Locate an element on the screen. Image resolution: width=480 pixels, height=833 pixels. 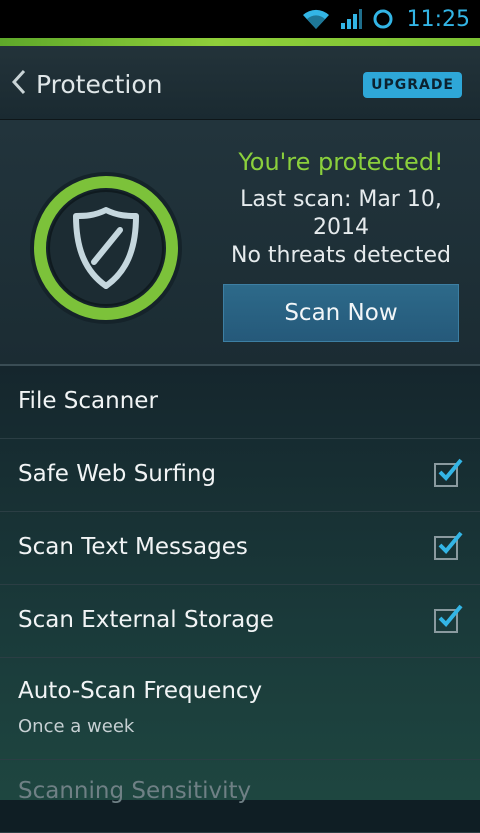
shield-badge is located at coordinates (106, 248).